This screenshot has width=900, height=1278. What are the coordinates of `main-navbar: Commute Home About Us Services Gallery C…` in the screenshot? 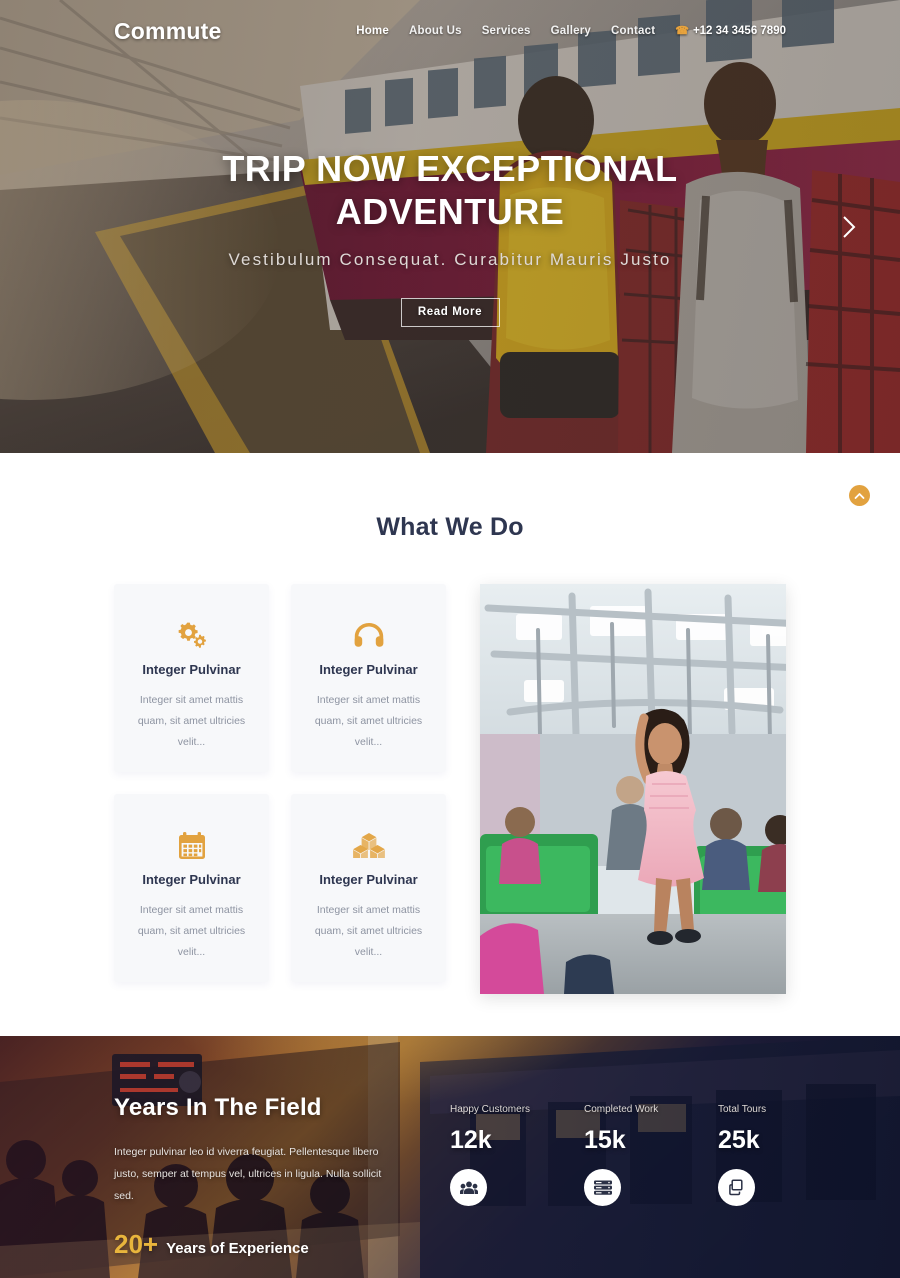 It's located at (450, 31).